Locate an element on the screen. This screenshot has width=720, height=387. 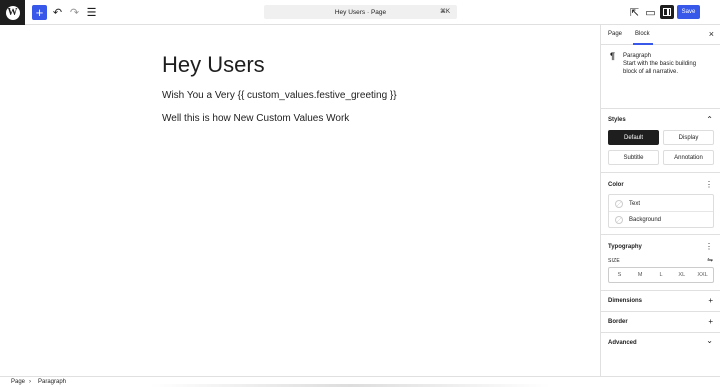
list-view-icon: ☰ is located at coordinates (91, 12).